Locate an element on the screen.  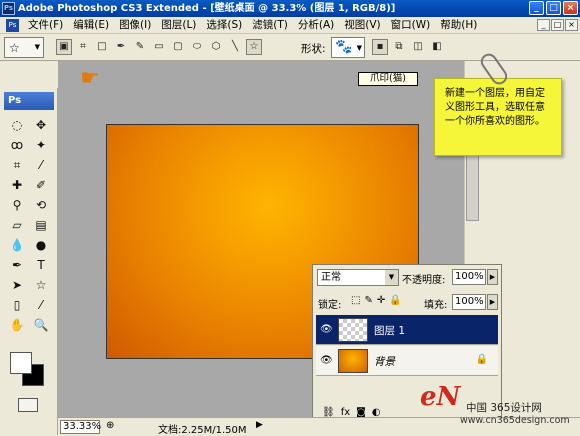
lock-position-icon: ✛ is located at coordinates (381, 300).